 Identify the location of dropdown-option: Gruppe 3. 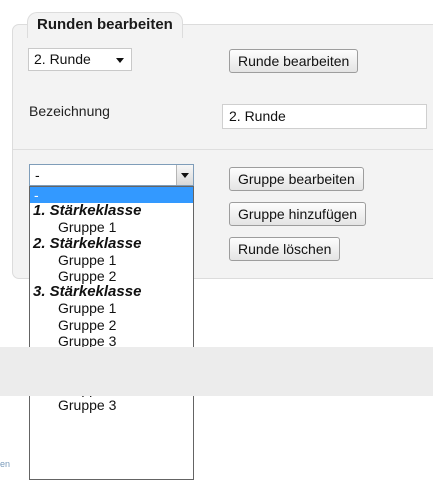
(111, 405).